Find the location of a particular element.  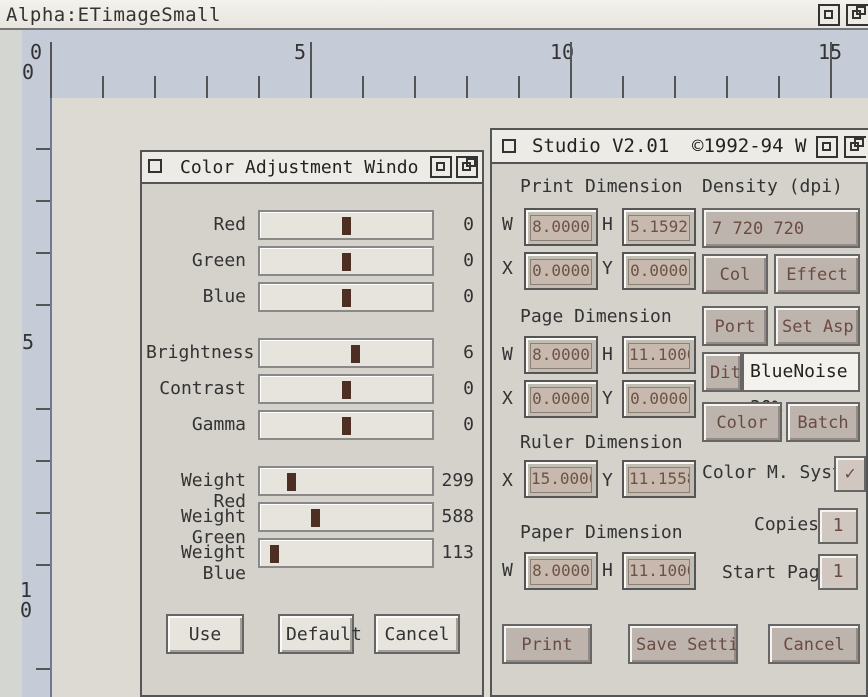

copies-field: 1 is located at coordinates (838, 526).